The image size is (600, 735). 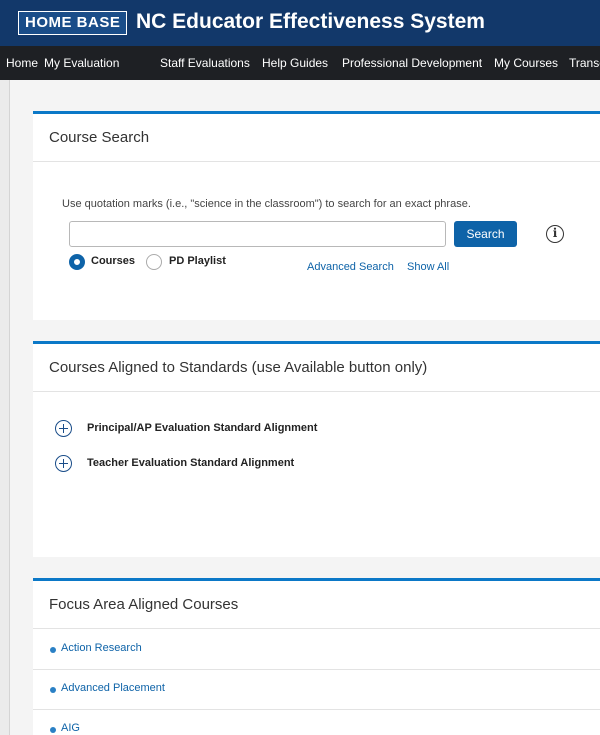 I want to click on show-all-link: Show All, so click(x=428, y=267).